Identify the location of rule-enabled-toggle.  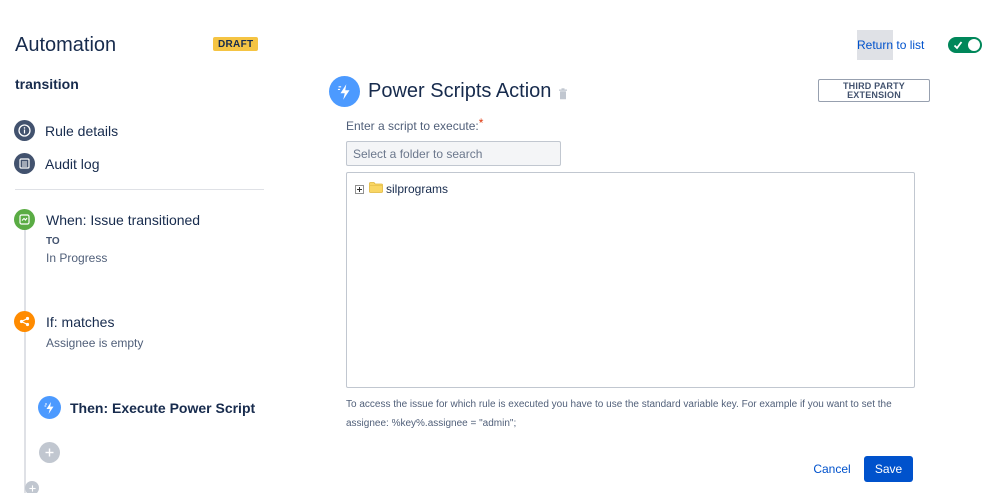
(965, 45).